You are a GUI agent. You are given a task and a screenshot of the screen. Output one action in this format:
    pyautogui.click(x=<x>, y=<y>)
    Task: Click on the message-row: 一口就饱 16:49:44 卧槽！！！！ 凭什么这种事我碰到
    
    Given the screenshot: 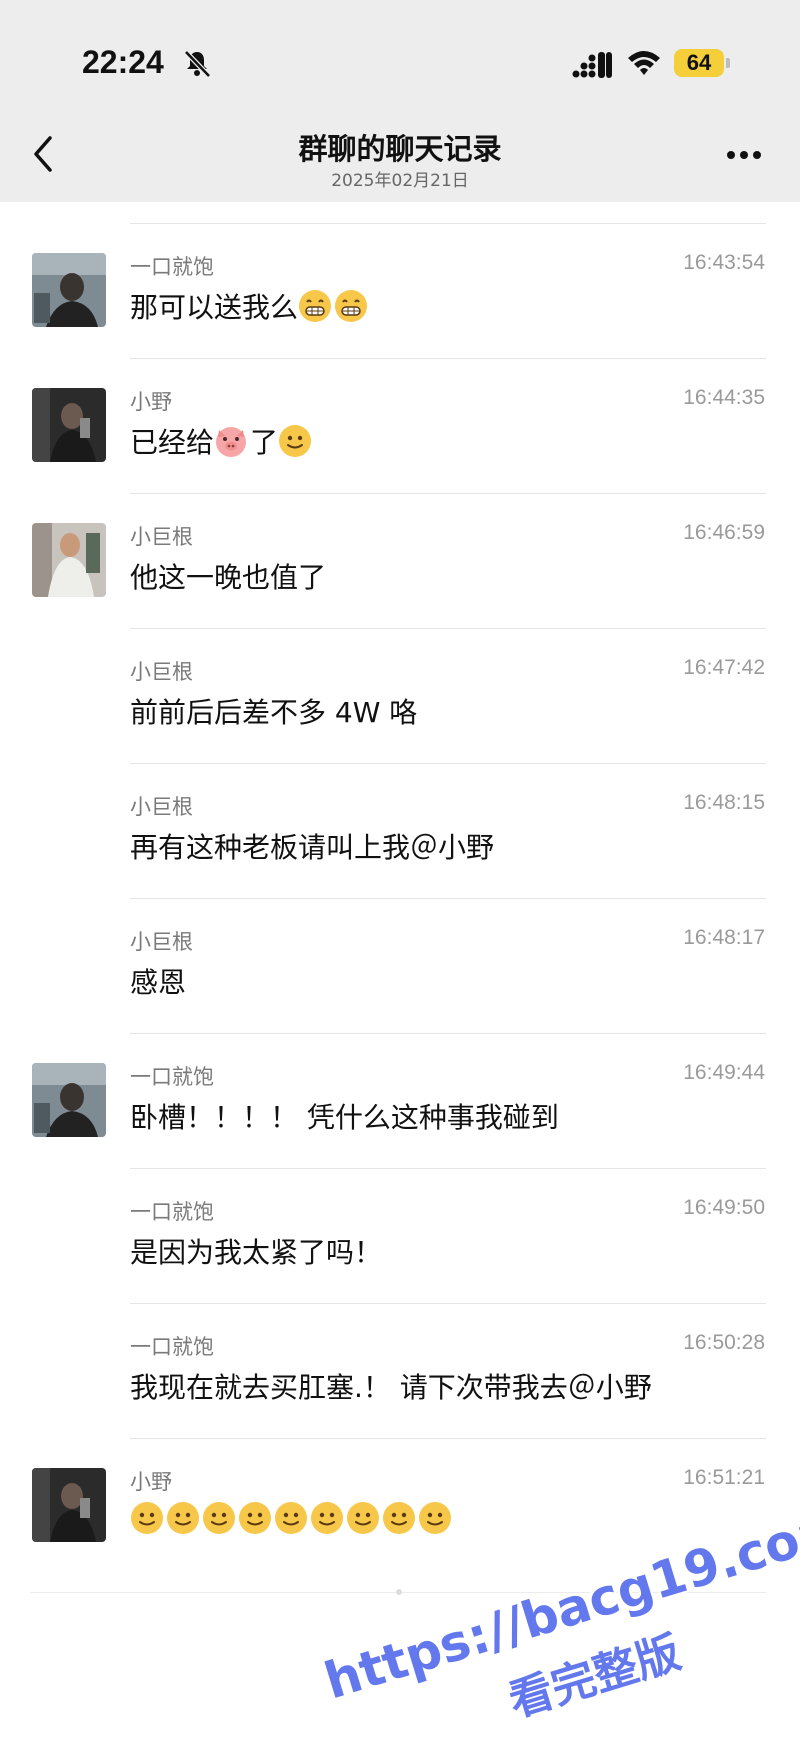 What is the action you would take?
    pyautogui.click(x=400, y=1100)
    